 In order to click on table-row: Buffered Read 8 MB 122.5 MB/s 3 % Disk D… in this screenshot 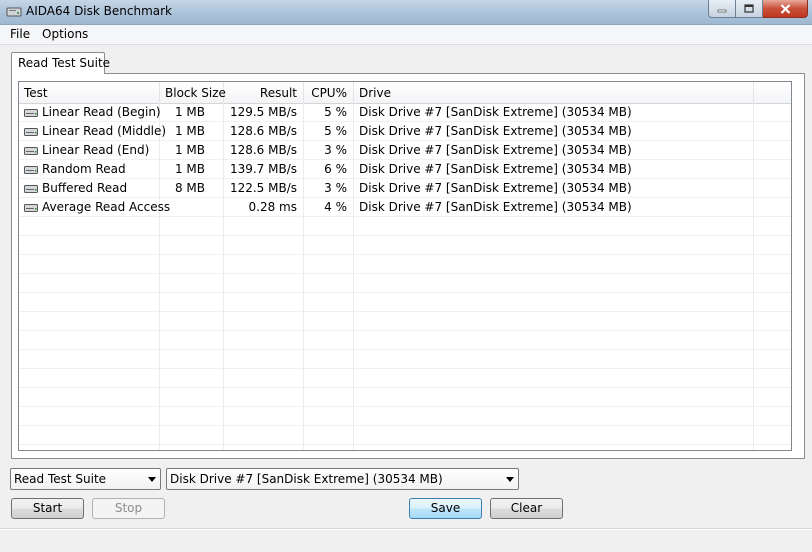, I will do `click(405, 188)`.